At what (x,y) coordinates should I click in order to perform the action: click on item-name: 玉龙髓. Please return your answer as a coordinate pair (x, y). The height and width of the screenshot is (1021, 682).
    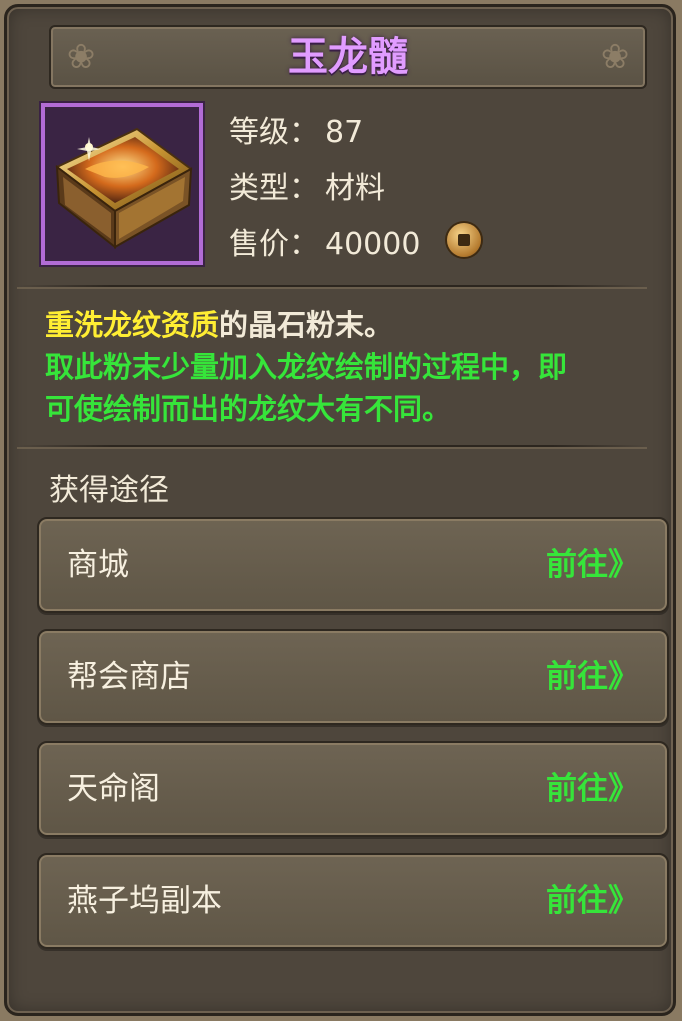
    Looking at the image, I should click on (348, 57).